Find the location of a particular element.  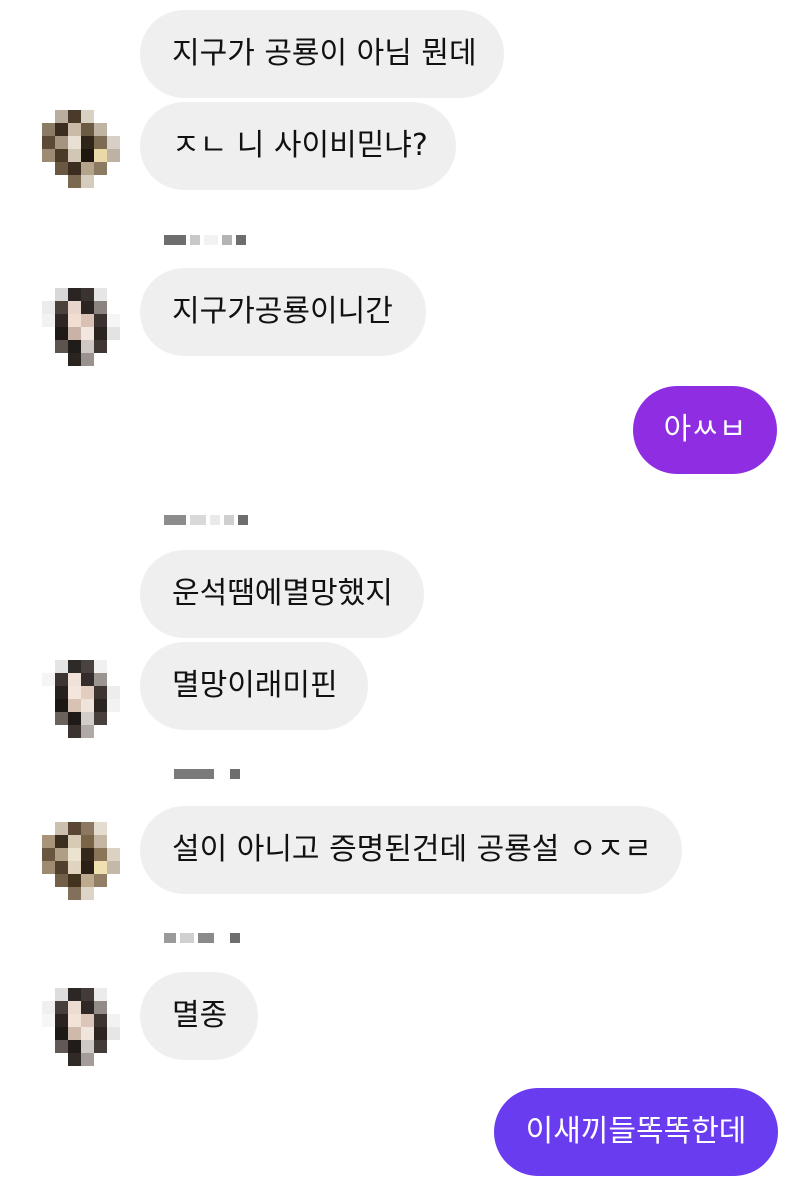

incoming-message-bubble: 멸종 is located at coordinates (199, 1016).